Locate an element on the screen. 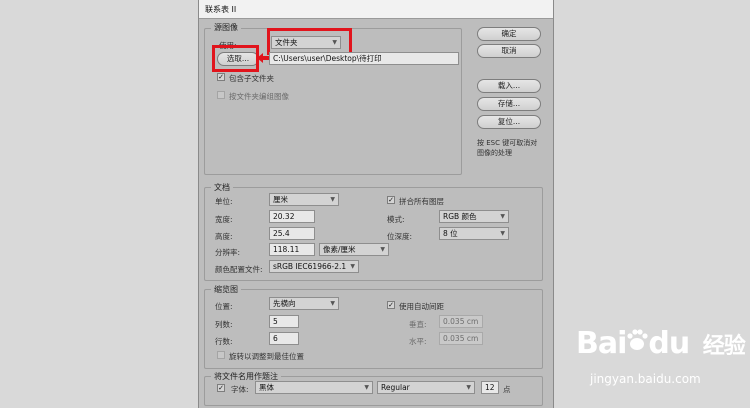  place-select-value: 先横向 is located at coordinates (284, 303).